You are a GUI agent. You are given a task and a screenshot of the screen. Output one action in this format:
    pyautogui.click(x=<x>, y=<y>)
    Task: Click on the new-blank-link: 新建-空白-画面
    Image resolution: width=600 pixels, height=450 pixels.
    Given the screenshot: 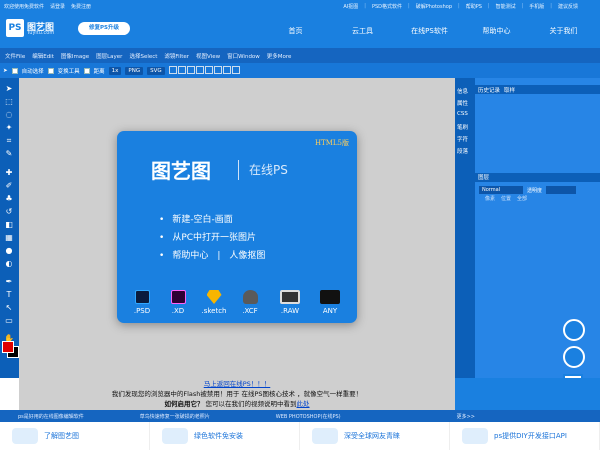 What is the action you would take?
    pyautogui.click(x=212, y=220)
    